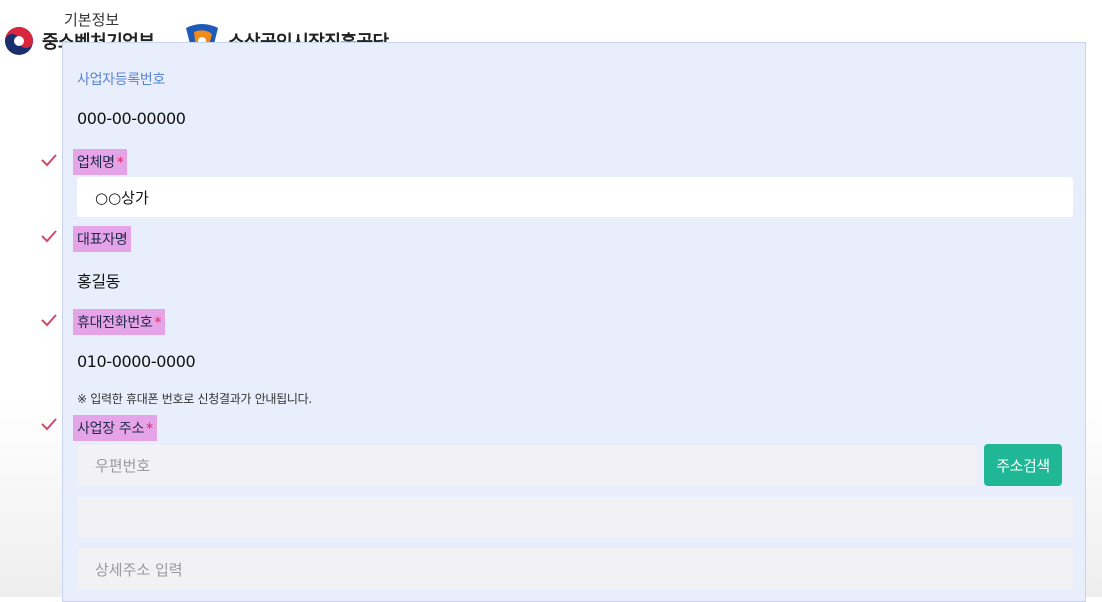 This screenshot has width=1102, height=602. Describe the element at coordinates (527, 465) in the screenshot. I see `postal-code-input: 우편번호` at that location.